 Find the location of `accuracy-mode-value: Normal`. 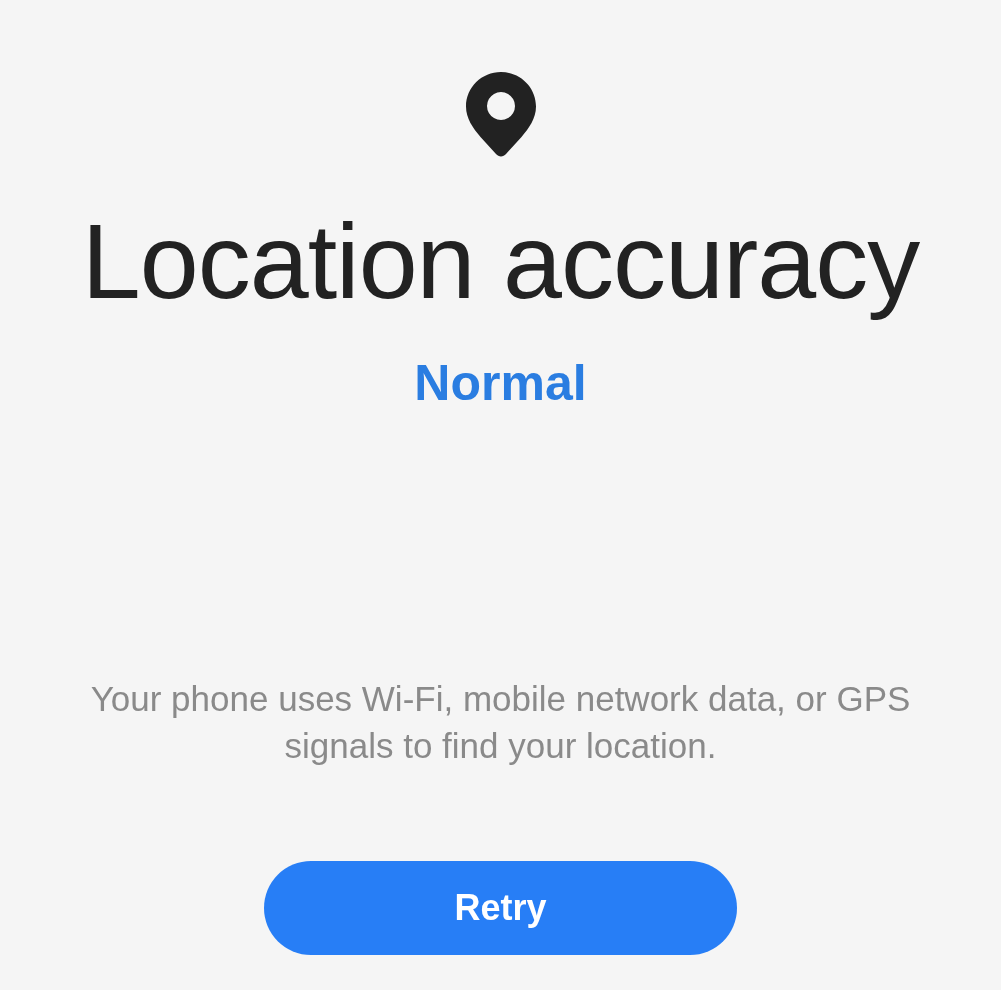

accuracy-mode-value: Normal is located at coordinates (500, 384).